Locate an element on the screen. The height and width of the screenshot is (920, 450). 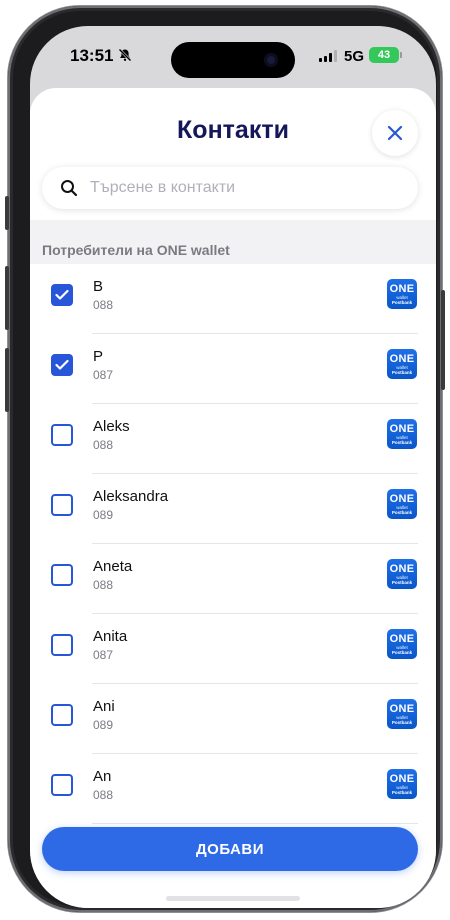
section-header: Потребители на ONE wallet is located at coordinates (233, 242).